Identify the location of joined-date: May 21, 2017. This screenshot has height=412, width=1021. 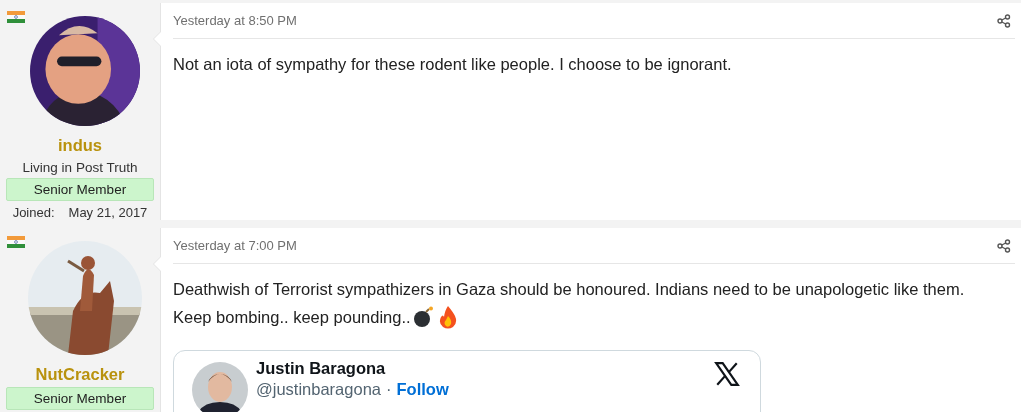
(108, 212).